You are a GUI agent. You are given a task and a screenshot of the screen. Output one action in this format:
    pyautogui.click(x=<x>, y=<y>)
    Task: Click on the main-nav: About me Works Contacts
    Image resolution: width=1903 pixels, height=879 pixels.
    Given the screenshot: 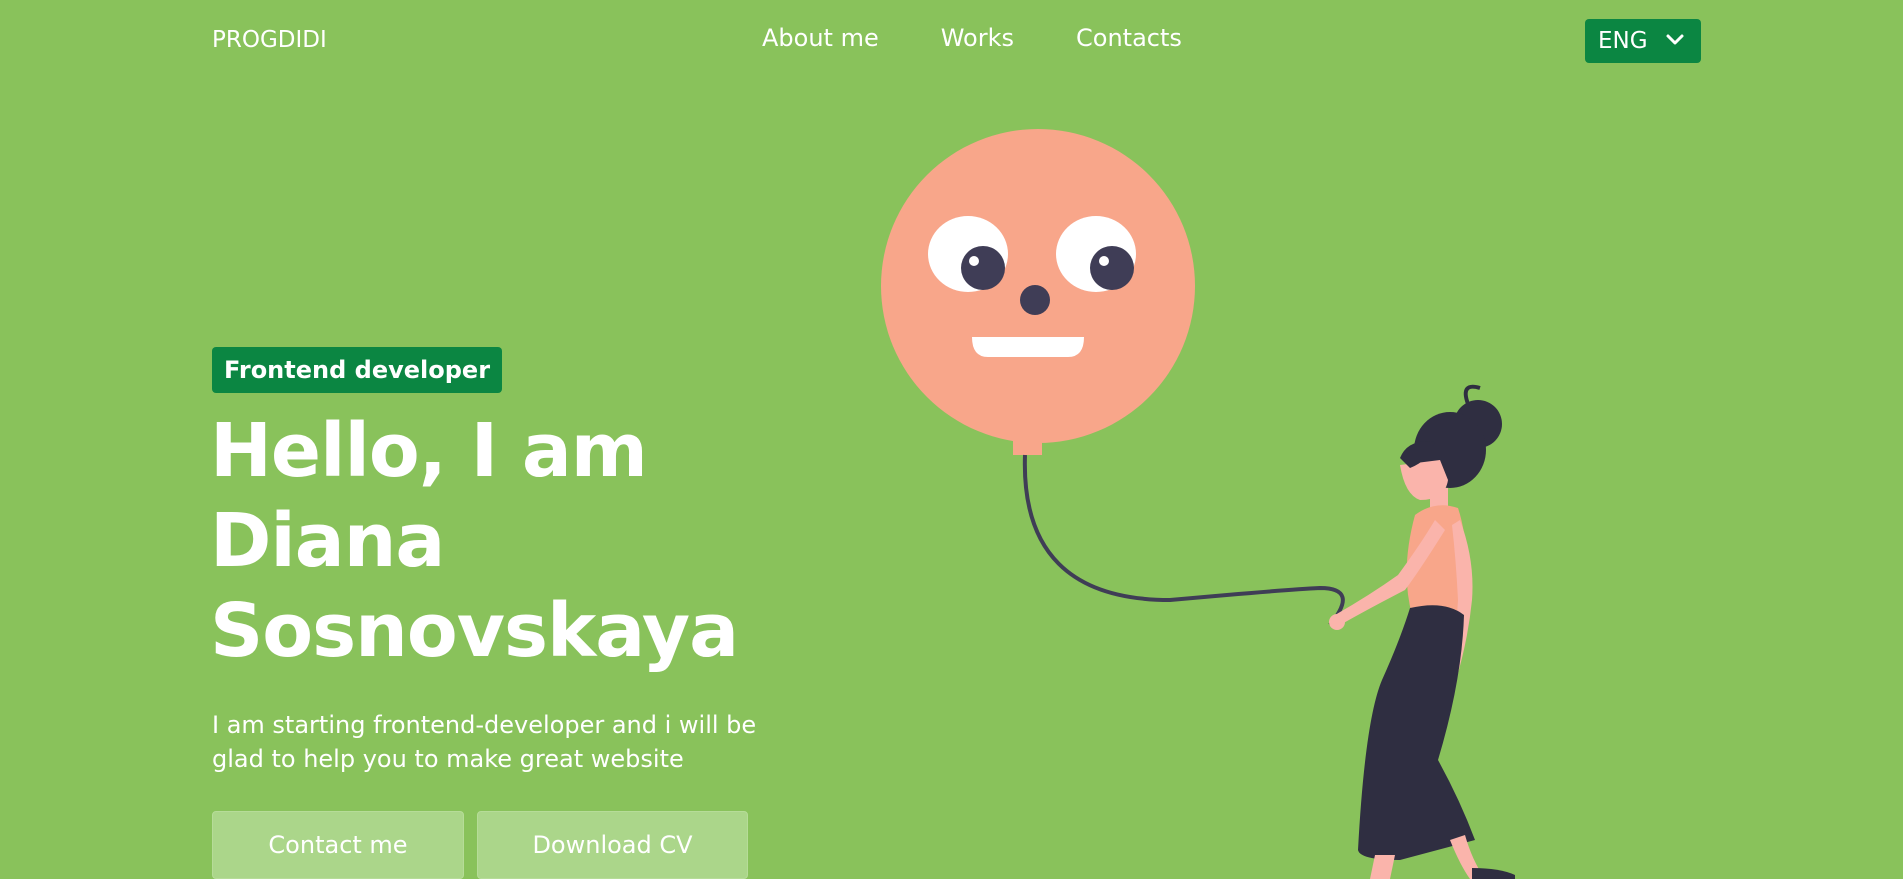 What is the action you would take?
    pyautogui.click(x=1003, y=38)
    